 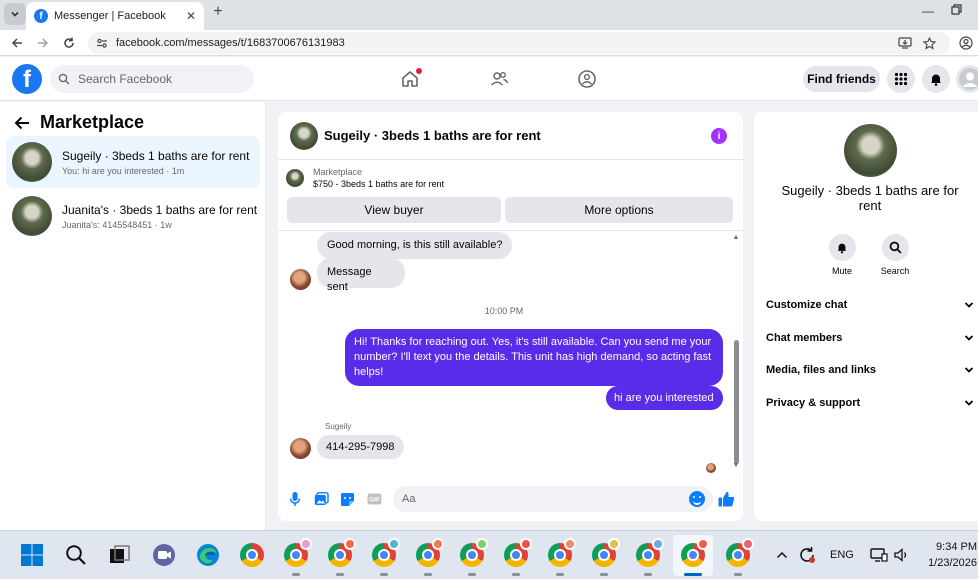 What do you see at coordinates (432, 135) in the screenshot?
I see `chat-title: Sugeily · 3beds 1 baths are for rent` at bounding box center [432, 135].